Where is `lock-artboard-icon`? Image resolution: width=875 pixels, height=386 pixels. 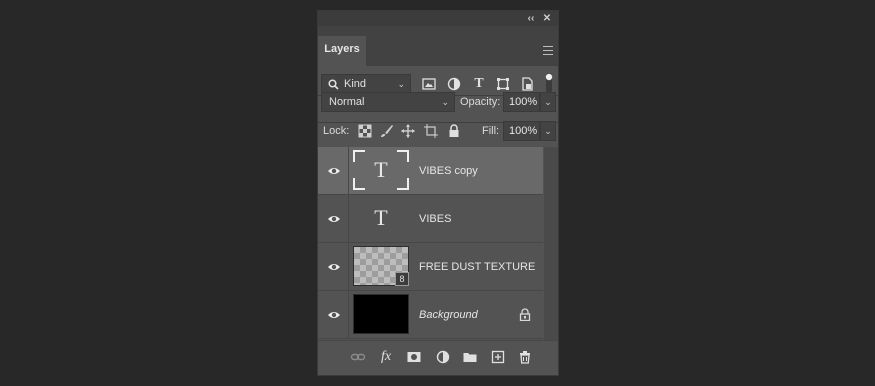 lock-artboard-icon is located at coordinates (431, 131).